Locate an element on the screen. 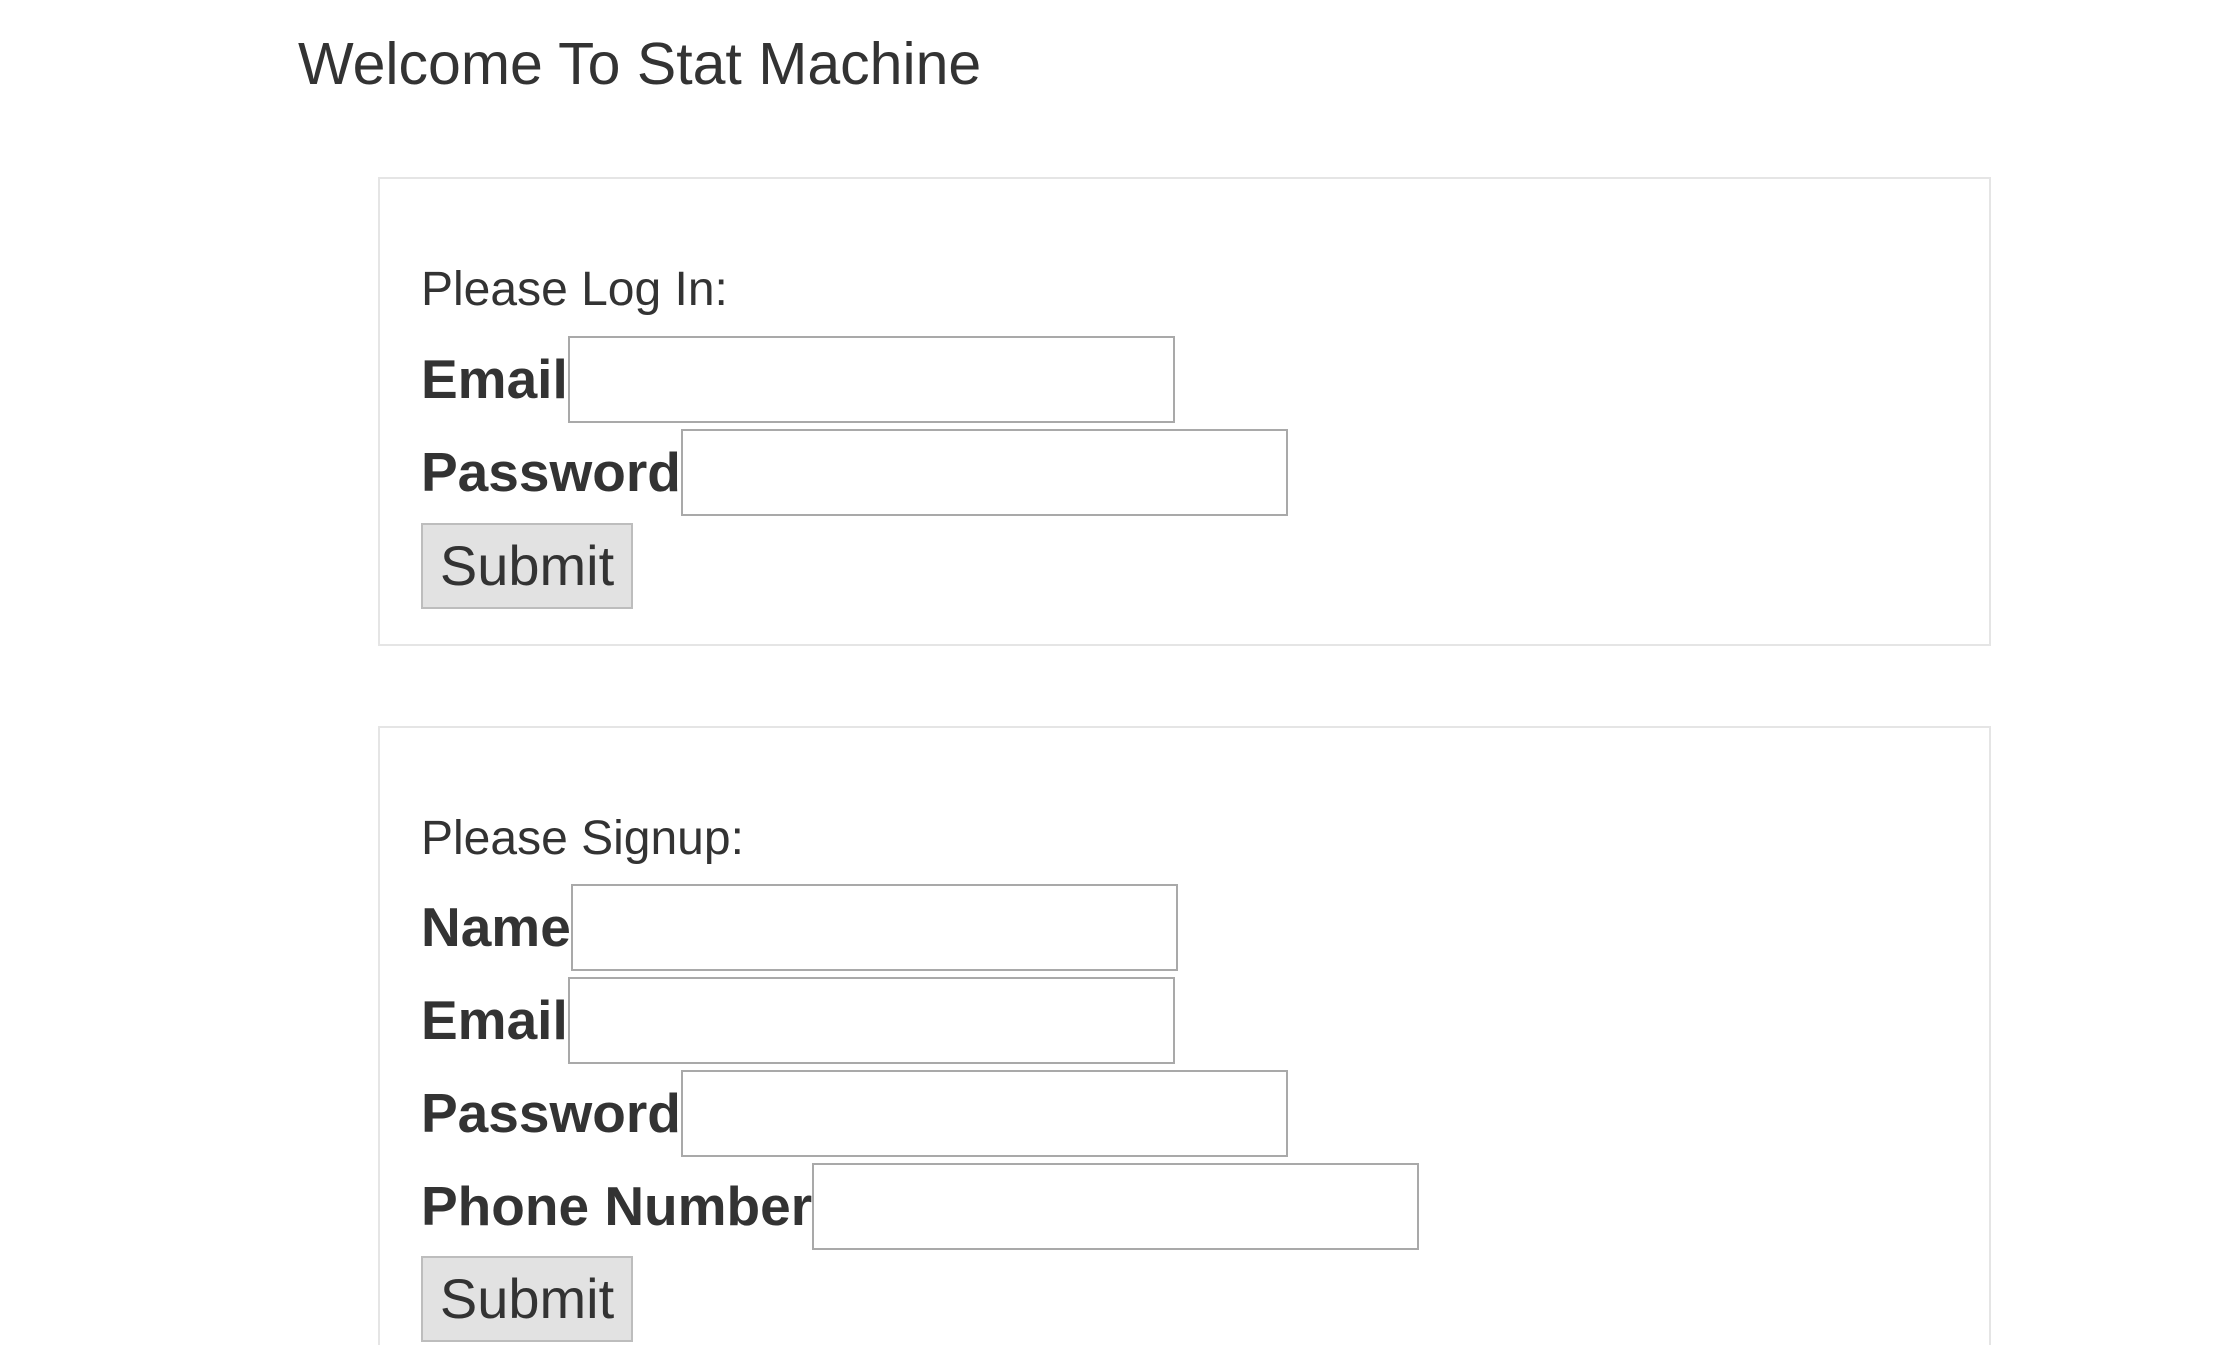  login-password-input is located at coordinates (984, 472).